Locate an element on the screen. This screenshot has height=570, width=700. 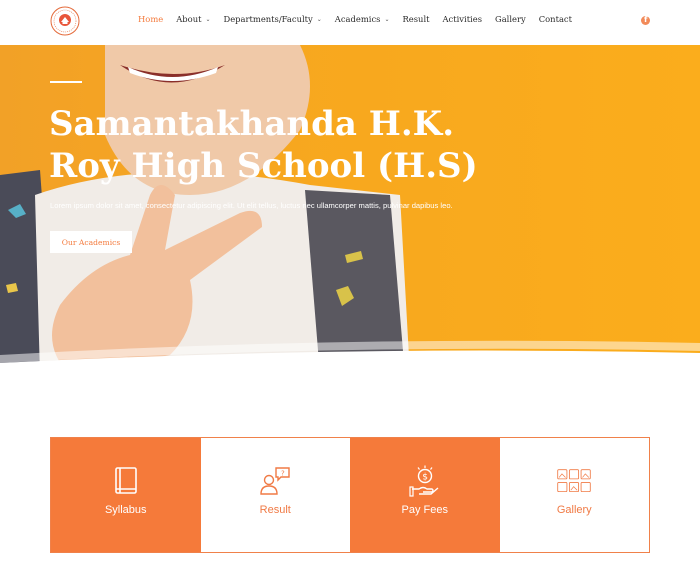
image-grid-icon is located at coordinates (574, 481).